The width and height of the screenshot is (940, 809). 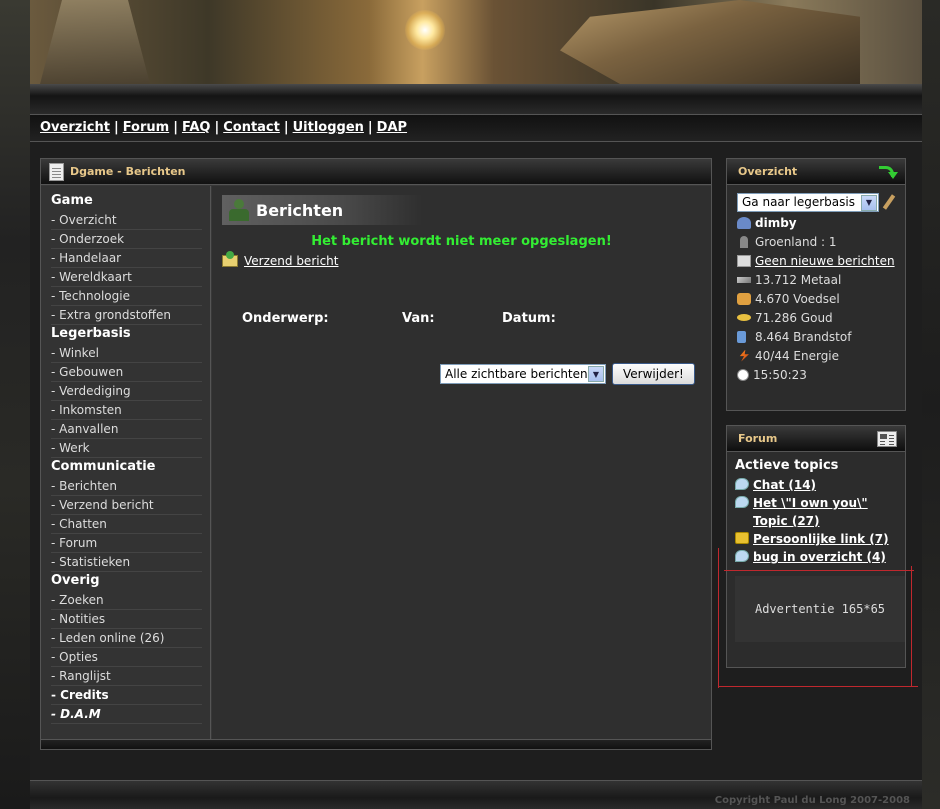 What do you see at coordinates (744, 298) in the screenshot?
I see `food-icon` at bounding box center [744, 298].